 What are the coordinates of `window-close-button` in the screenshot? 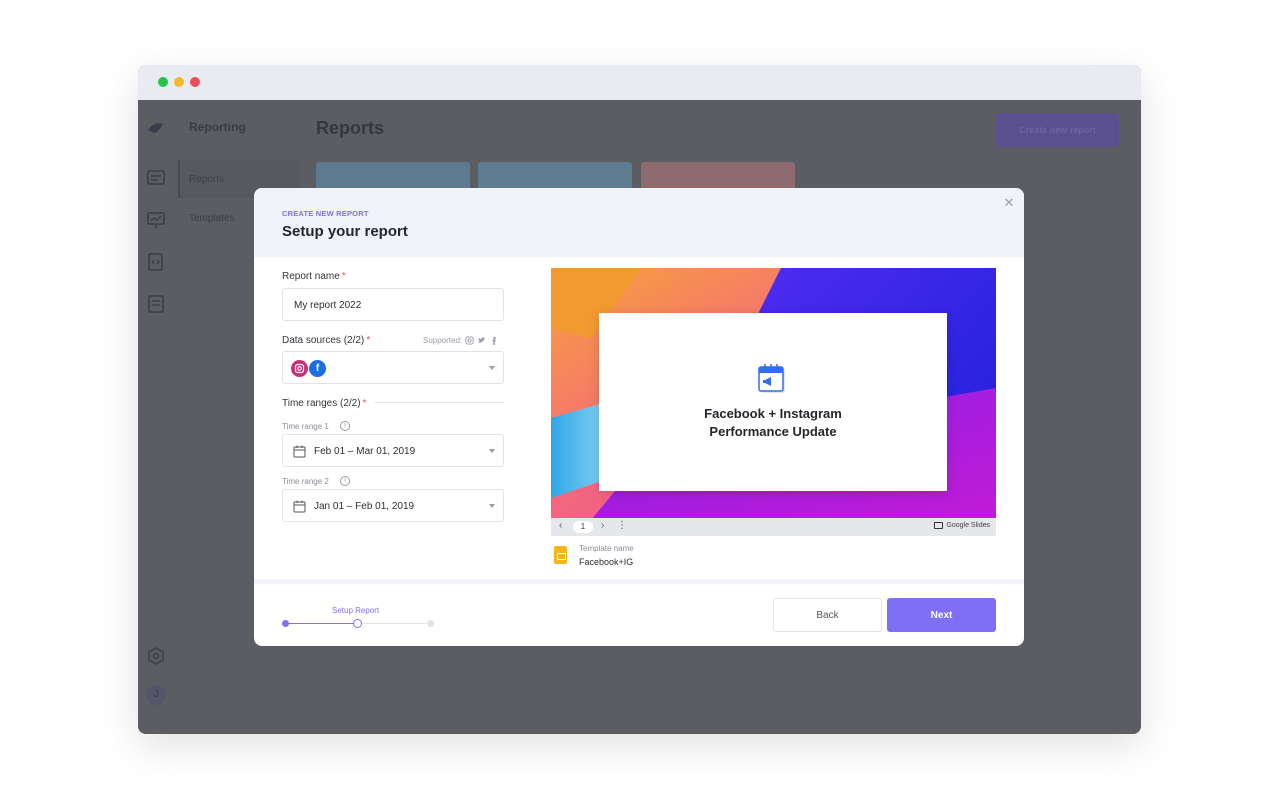 It's located at (195, 82).